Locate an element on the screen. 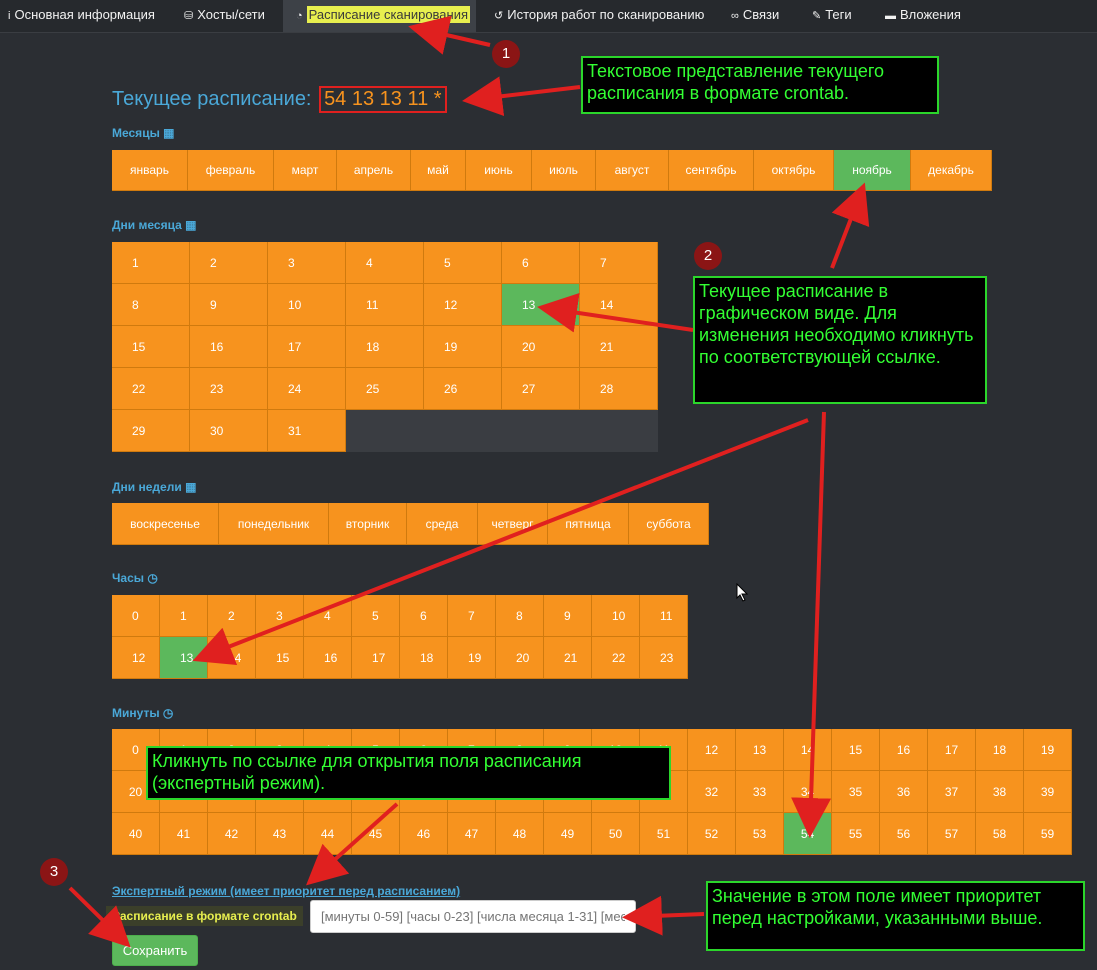 This screenshot has width=1097, height=970. day-cell: 2 is located at coordinates (229, 263).